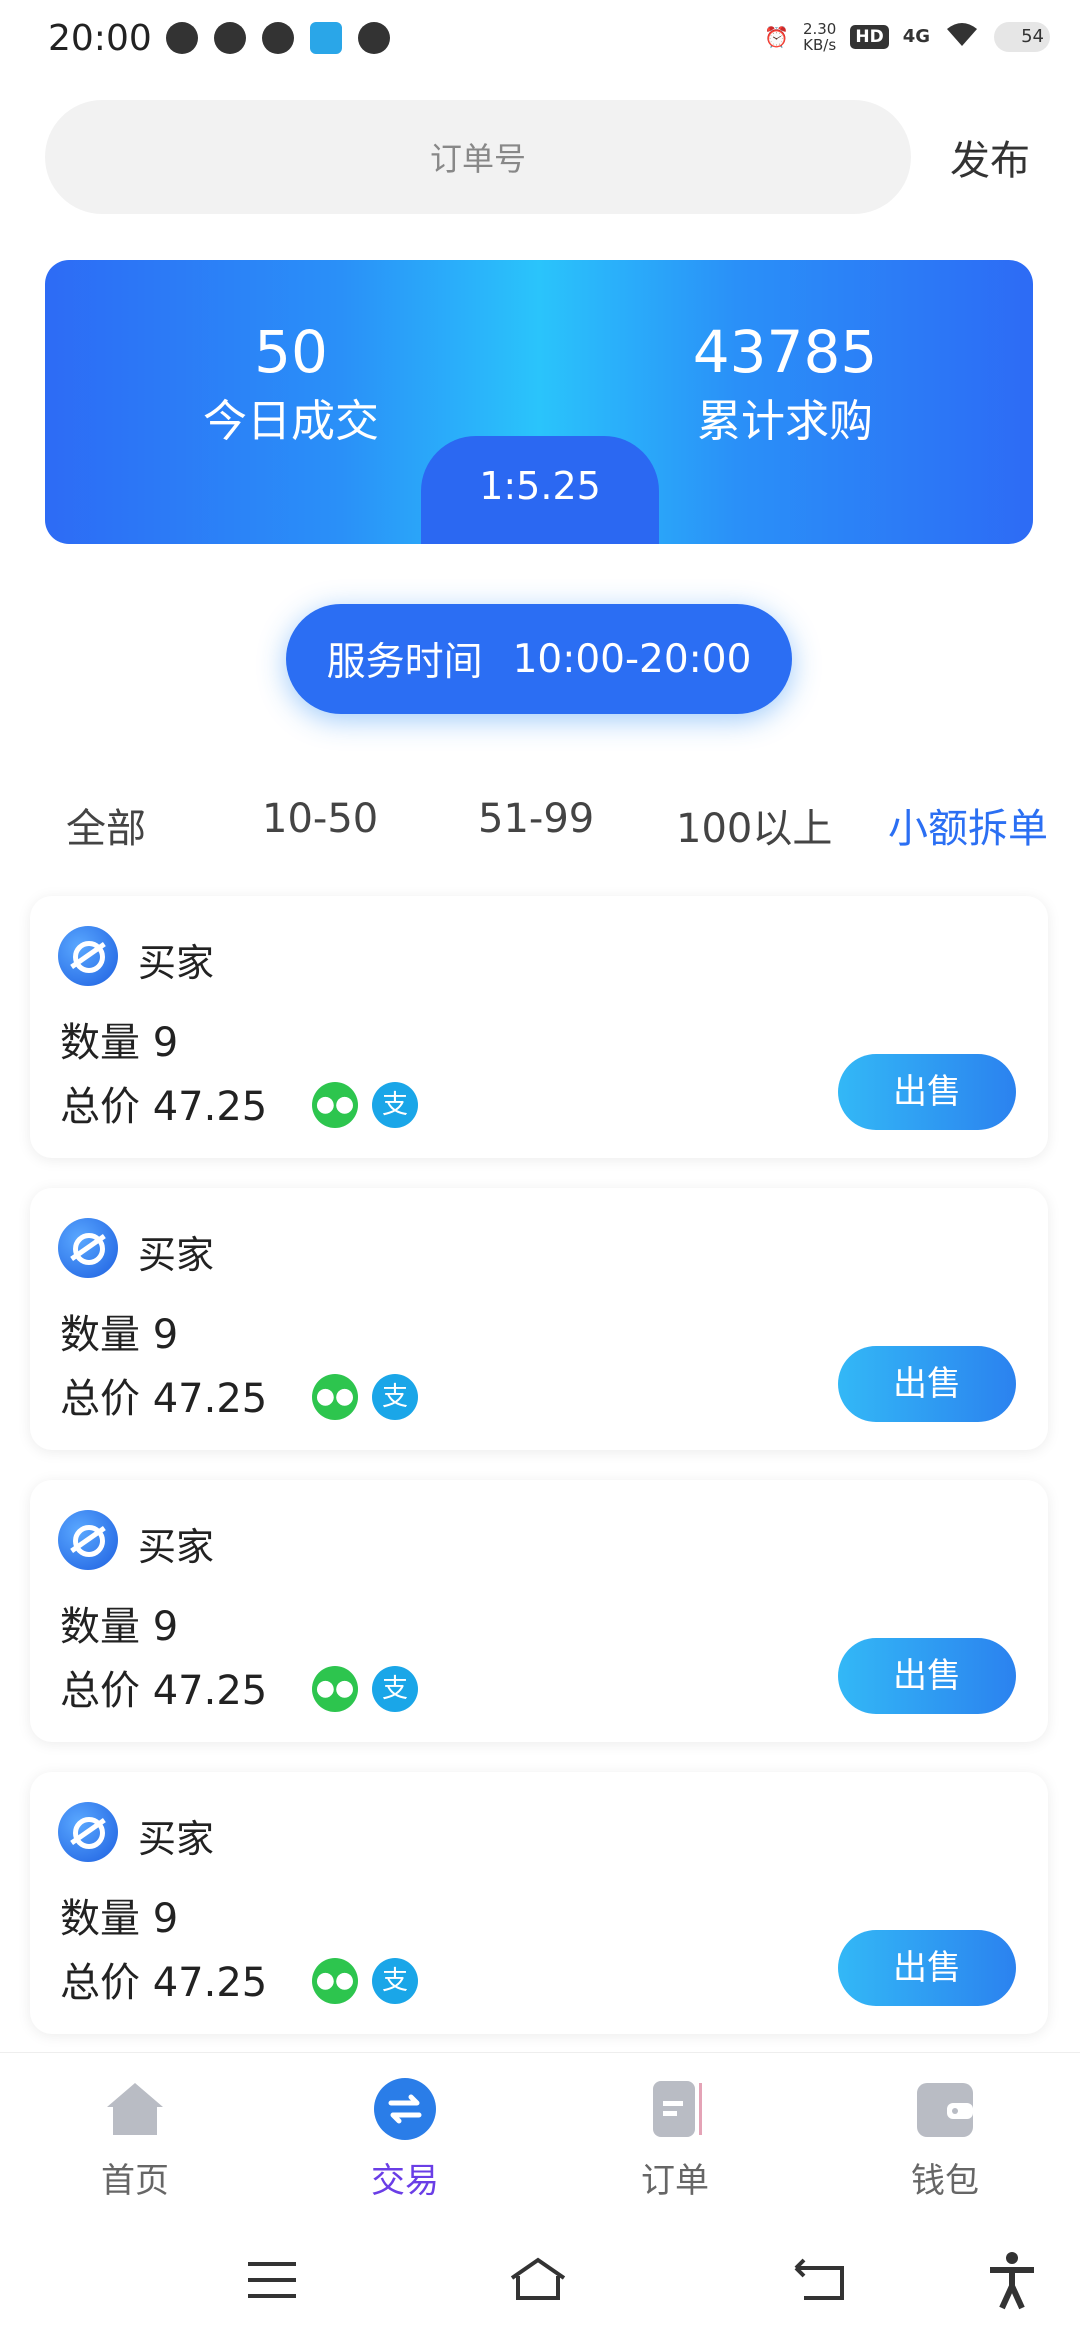 The image size is (1080, 2340). Describe the element at coordinates (776, 36) in the screenshot. I see `alarm-icon: ⏰` at that location.